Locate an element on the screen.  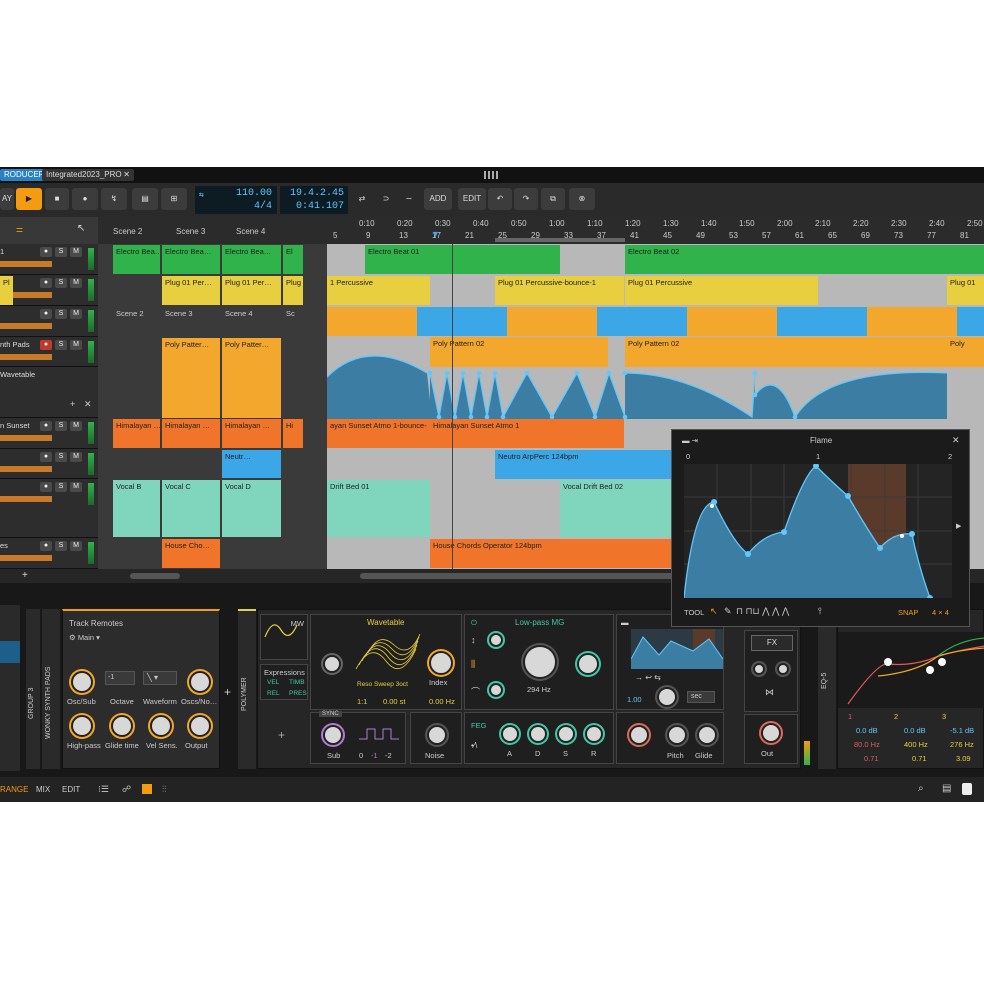
track-header: 1 ● S M is located at coordinates (49, 259).